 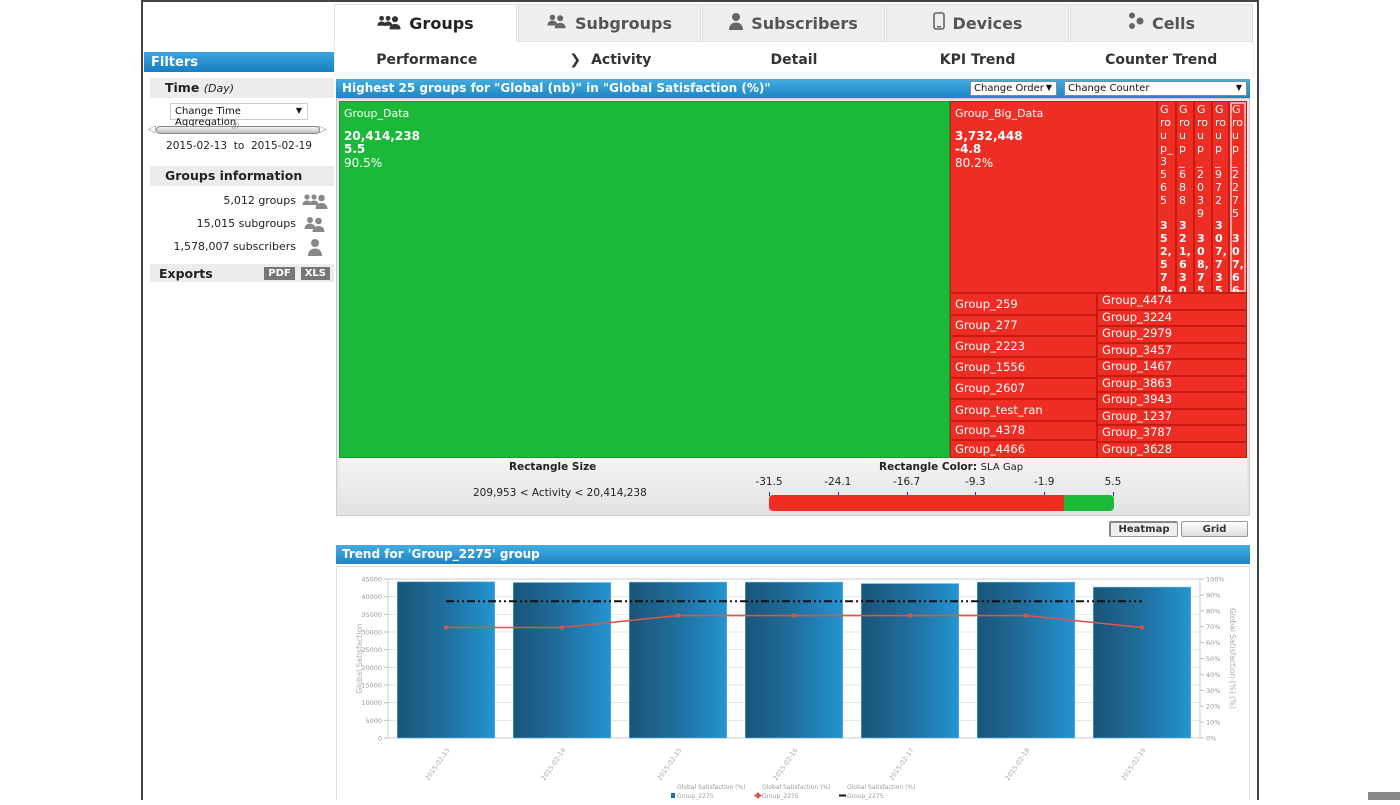 What do you see at coordinates (1213, 659) in the screenshot?
I see `y-right-tick-label: 50%` at bounding box center [1213, 659].